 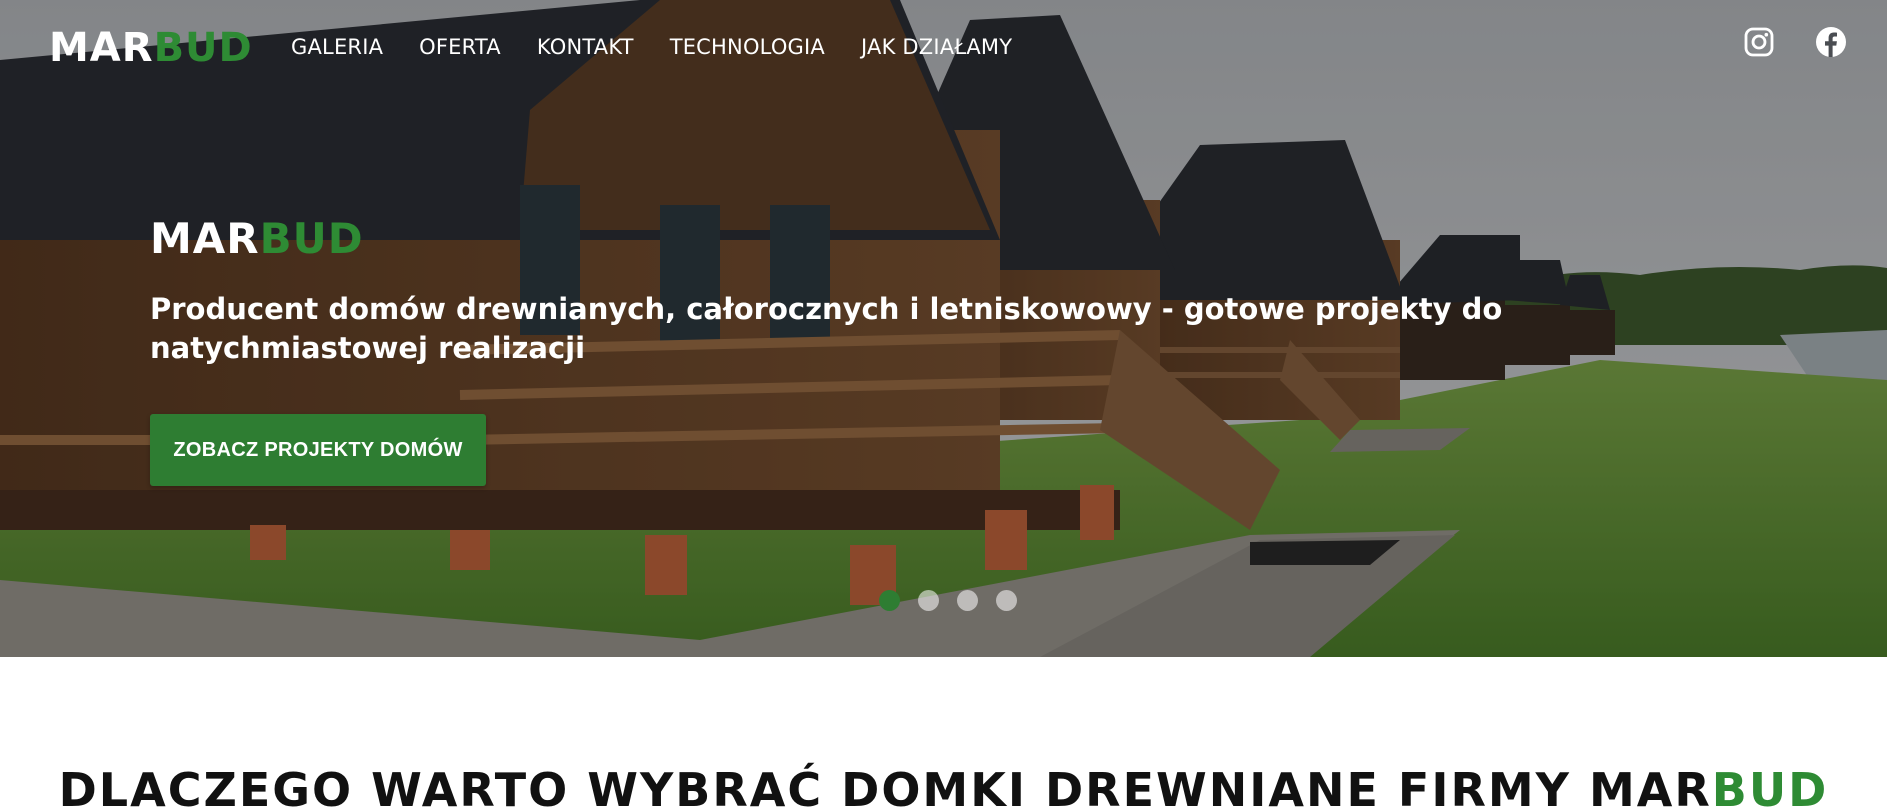 What do you see at coordinates (585, 47) in the screenshot?
I see `nav-item-kontakt: KONTAKT` at bounding box center [585, 47].